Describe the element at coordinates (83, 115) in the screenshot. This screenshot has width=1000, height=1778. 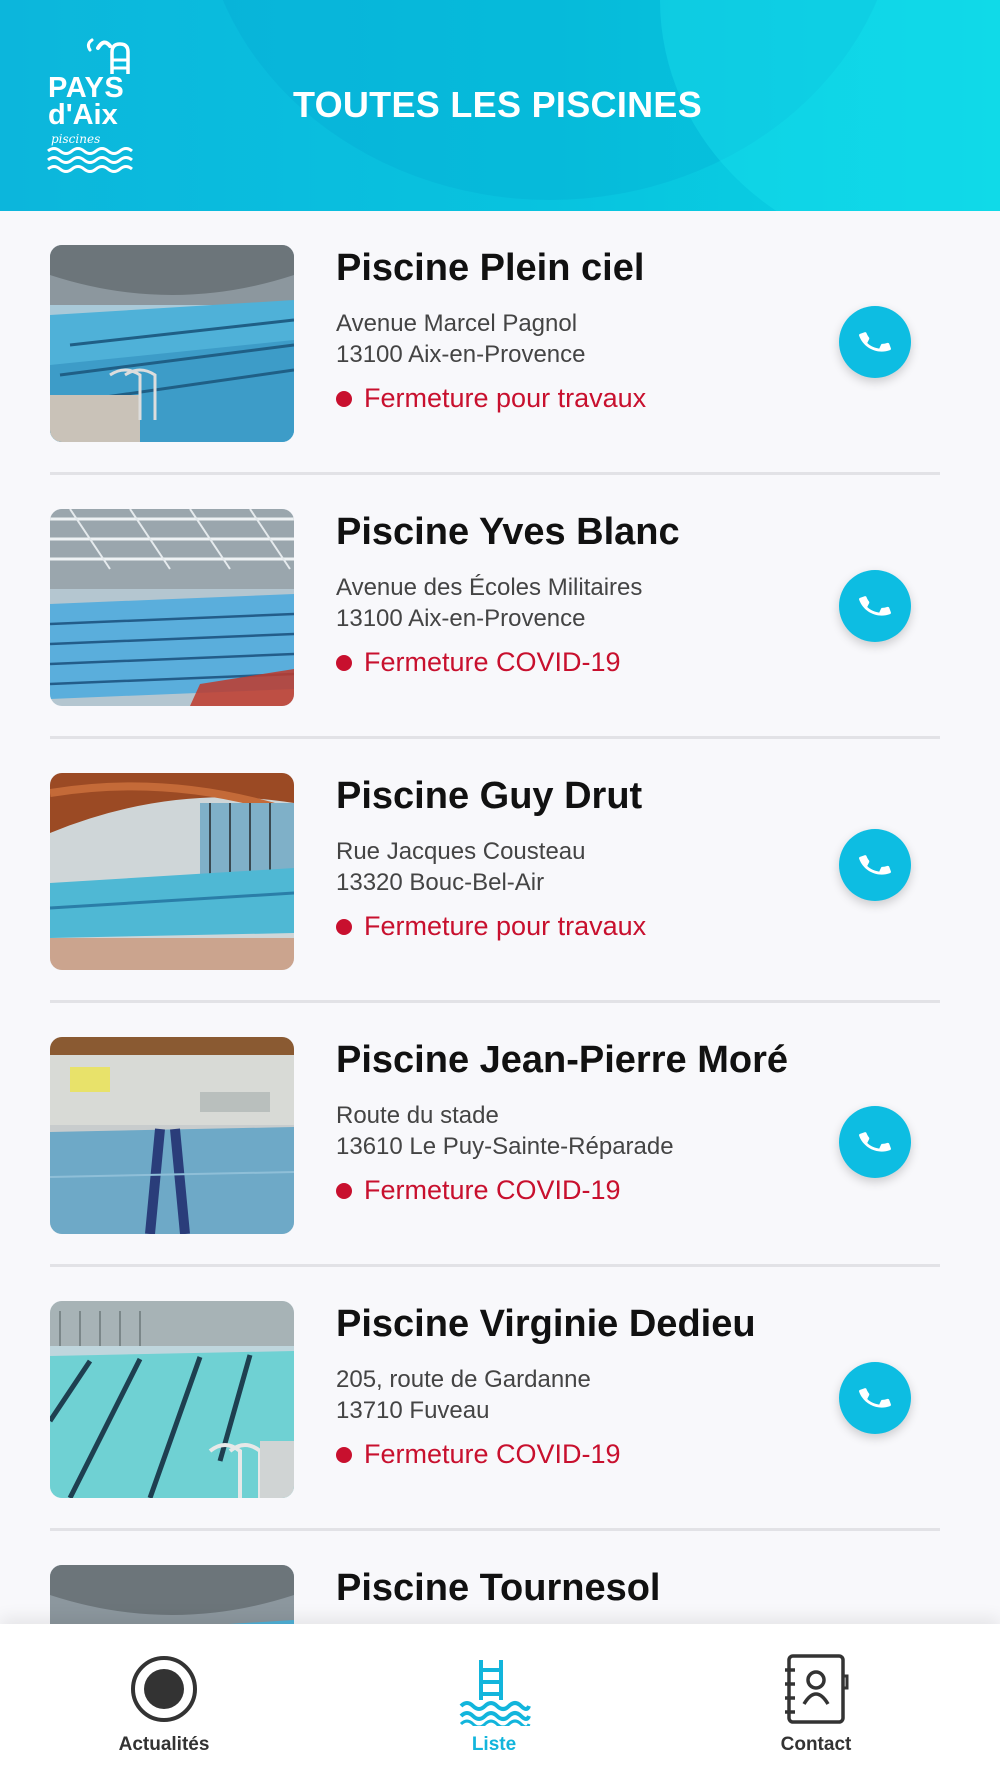
I see `logo-text-daix: d'Aix` at that location.